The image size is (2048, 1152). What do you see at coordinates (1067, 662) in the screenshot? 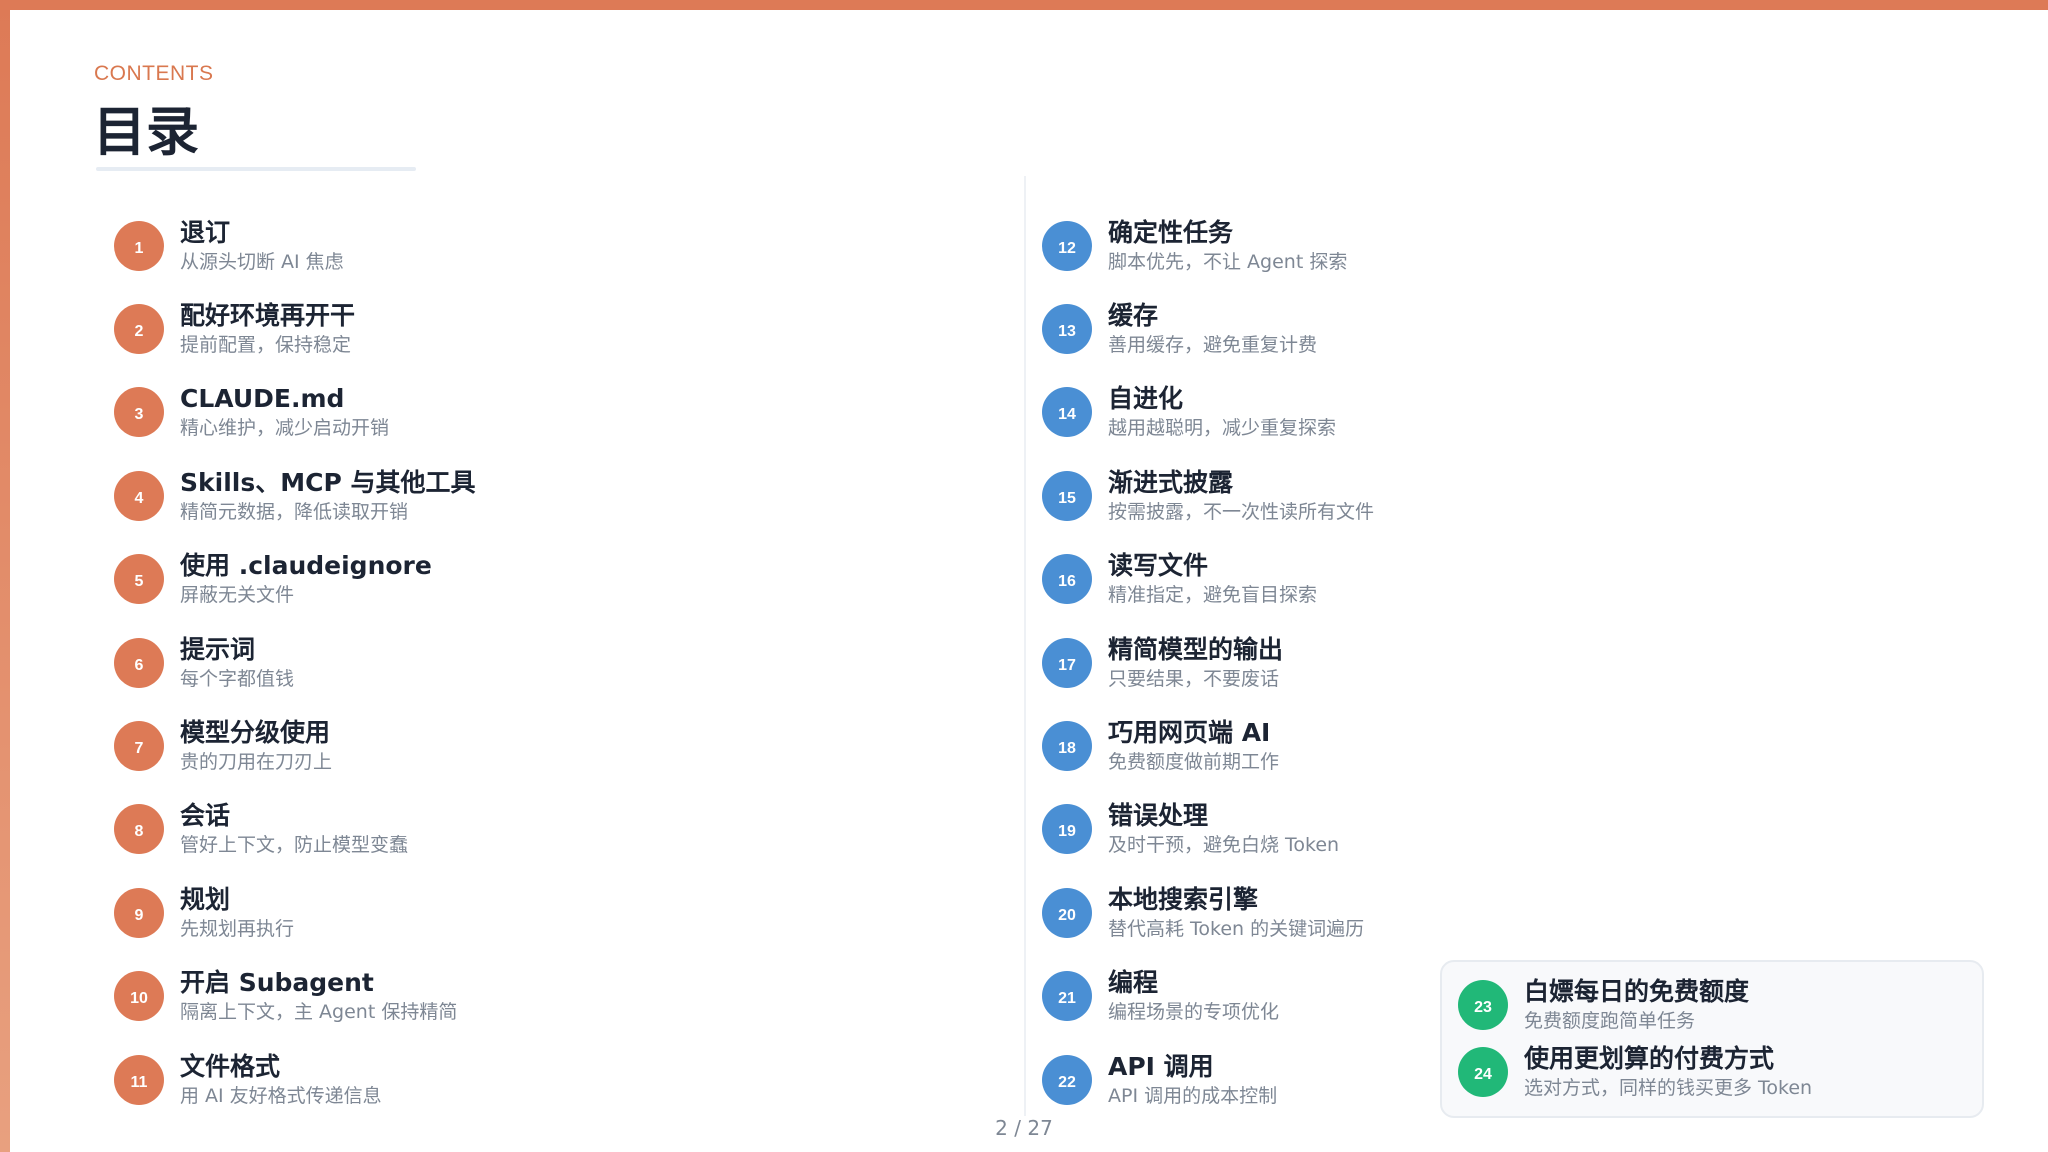
I see `item-number-badge: 17` at bounding box center [1067, 662].